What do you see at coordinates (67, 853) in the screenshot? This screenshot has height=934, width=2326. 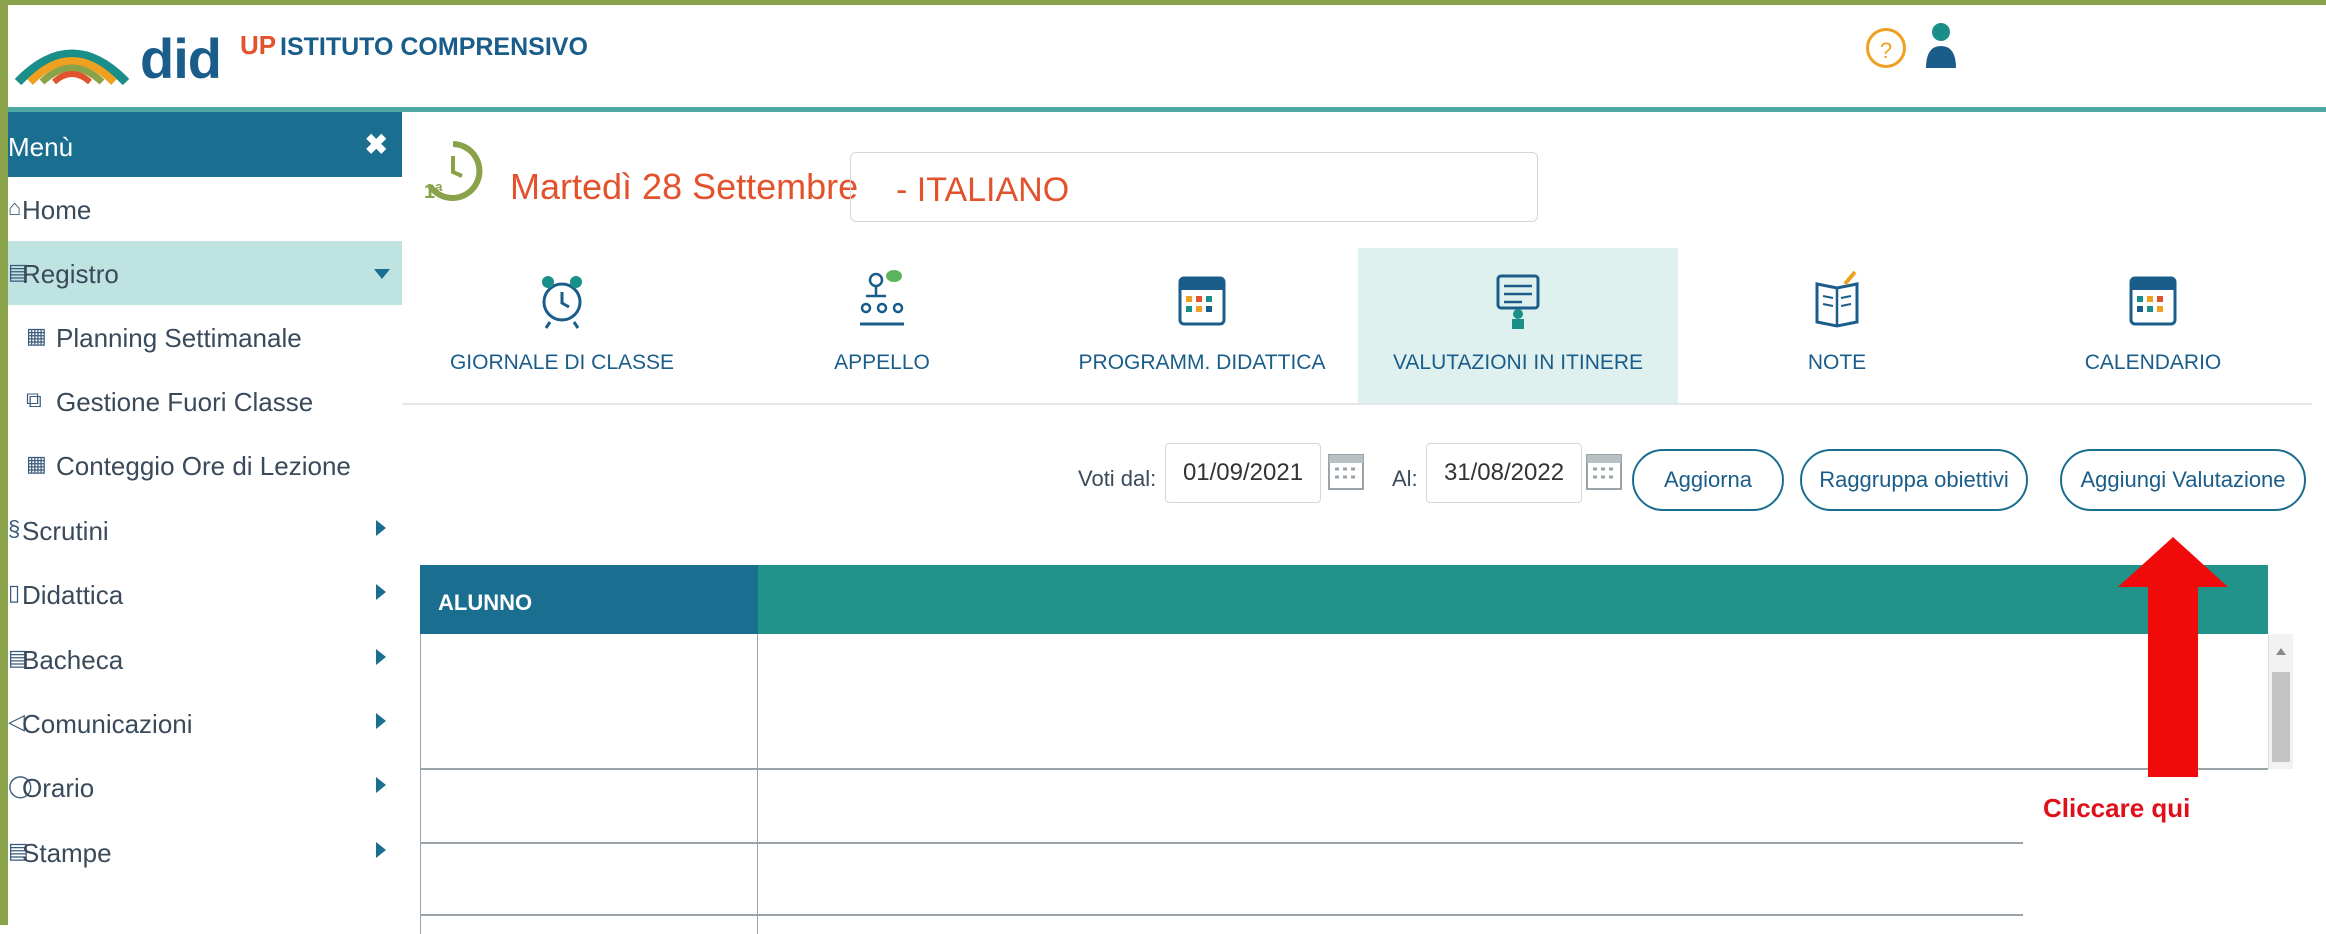 I see `sidebar-item-label: Stampe` at bounding box center [67, 853].